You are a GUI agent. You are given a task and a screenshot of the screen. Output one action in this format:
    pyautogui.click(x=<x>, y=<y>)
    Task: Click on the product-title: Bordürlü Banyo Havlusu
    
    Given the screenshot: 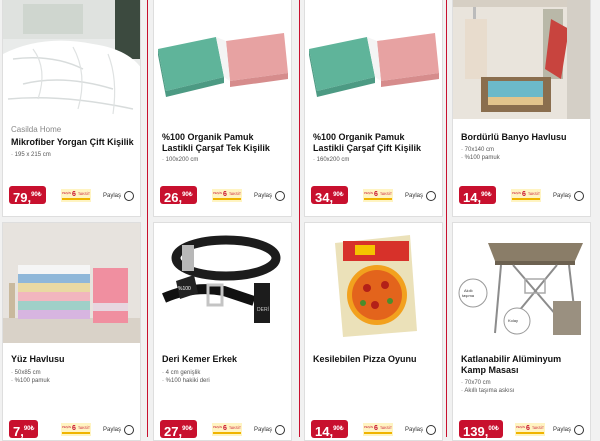 What is the action you would take?
    pyautogui.click(x=523, y=137)
    